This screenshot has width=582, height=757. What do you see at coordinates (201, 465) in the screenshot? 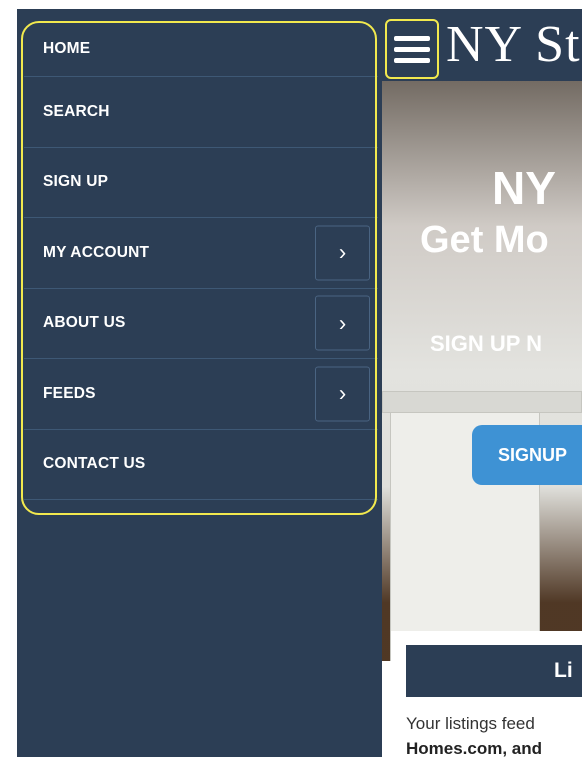
I see `nav-item-contact-us: CONTACT US` at bounding box center [201, 465].